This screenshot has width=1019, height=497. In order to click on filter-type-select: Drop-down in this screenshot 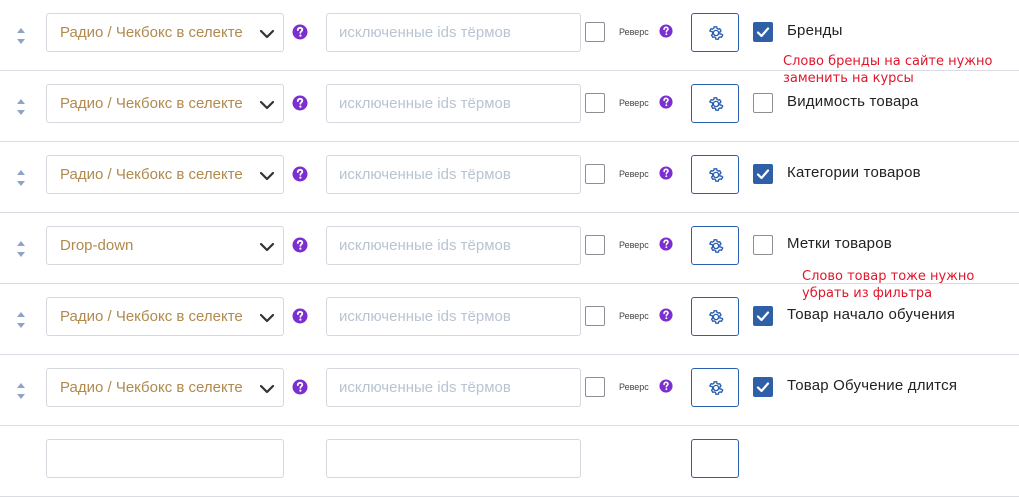, I will do `click(165, 245)`.